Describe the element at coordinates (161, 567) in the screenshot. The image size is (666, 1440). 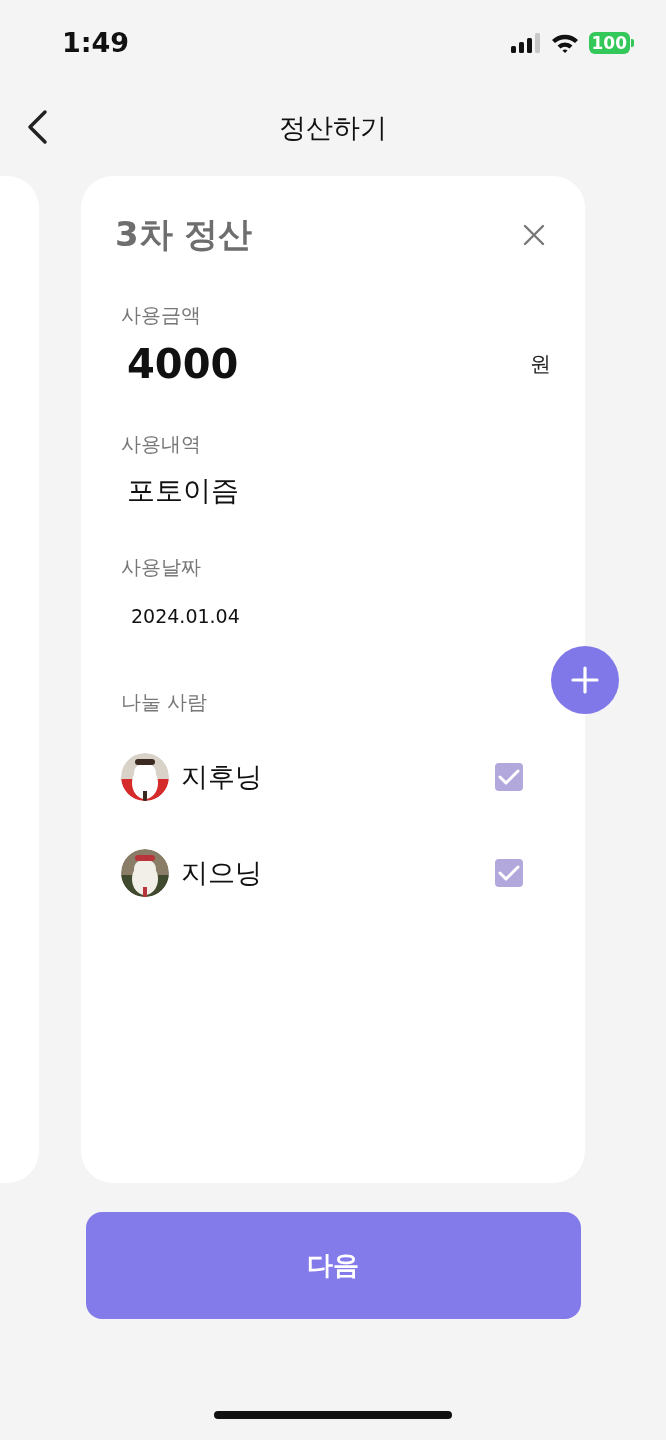
I see `field-label: 사용날짜` at that location.